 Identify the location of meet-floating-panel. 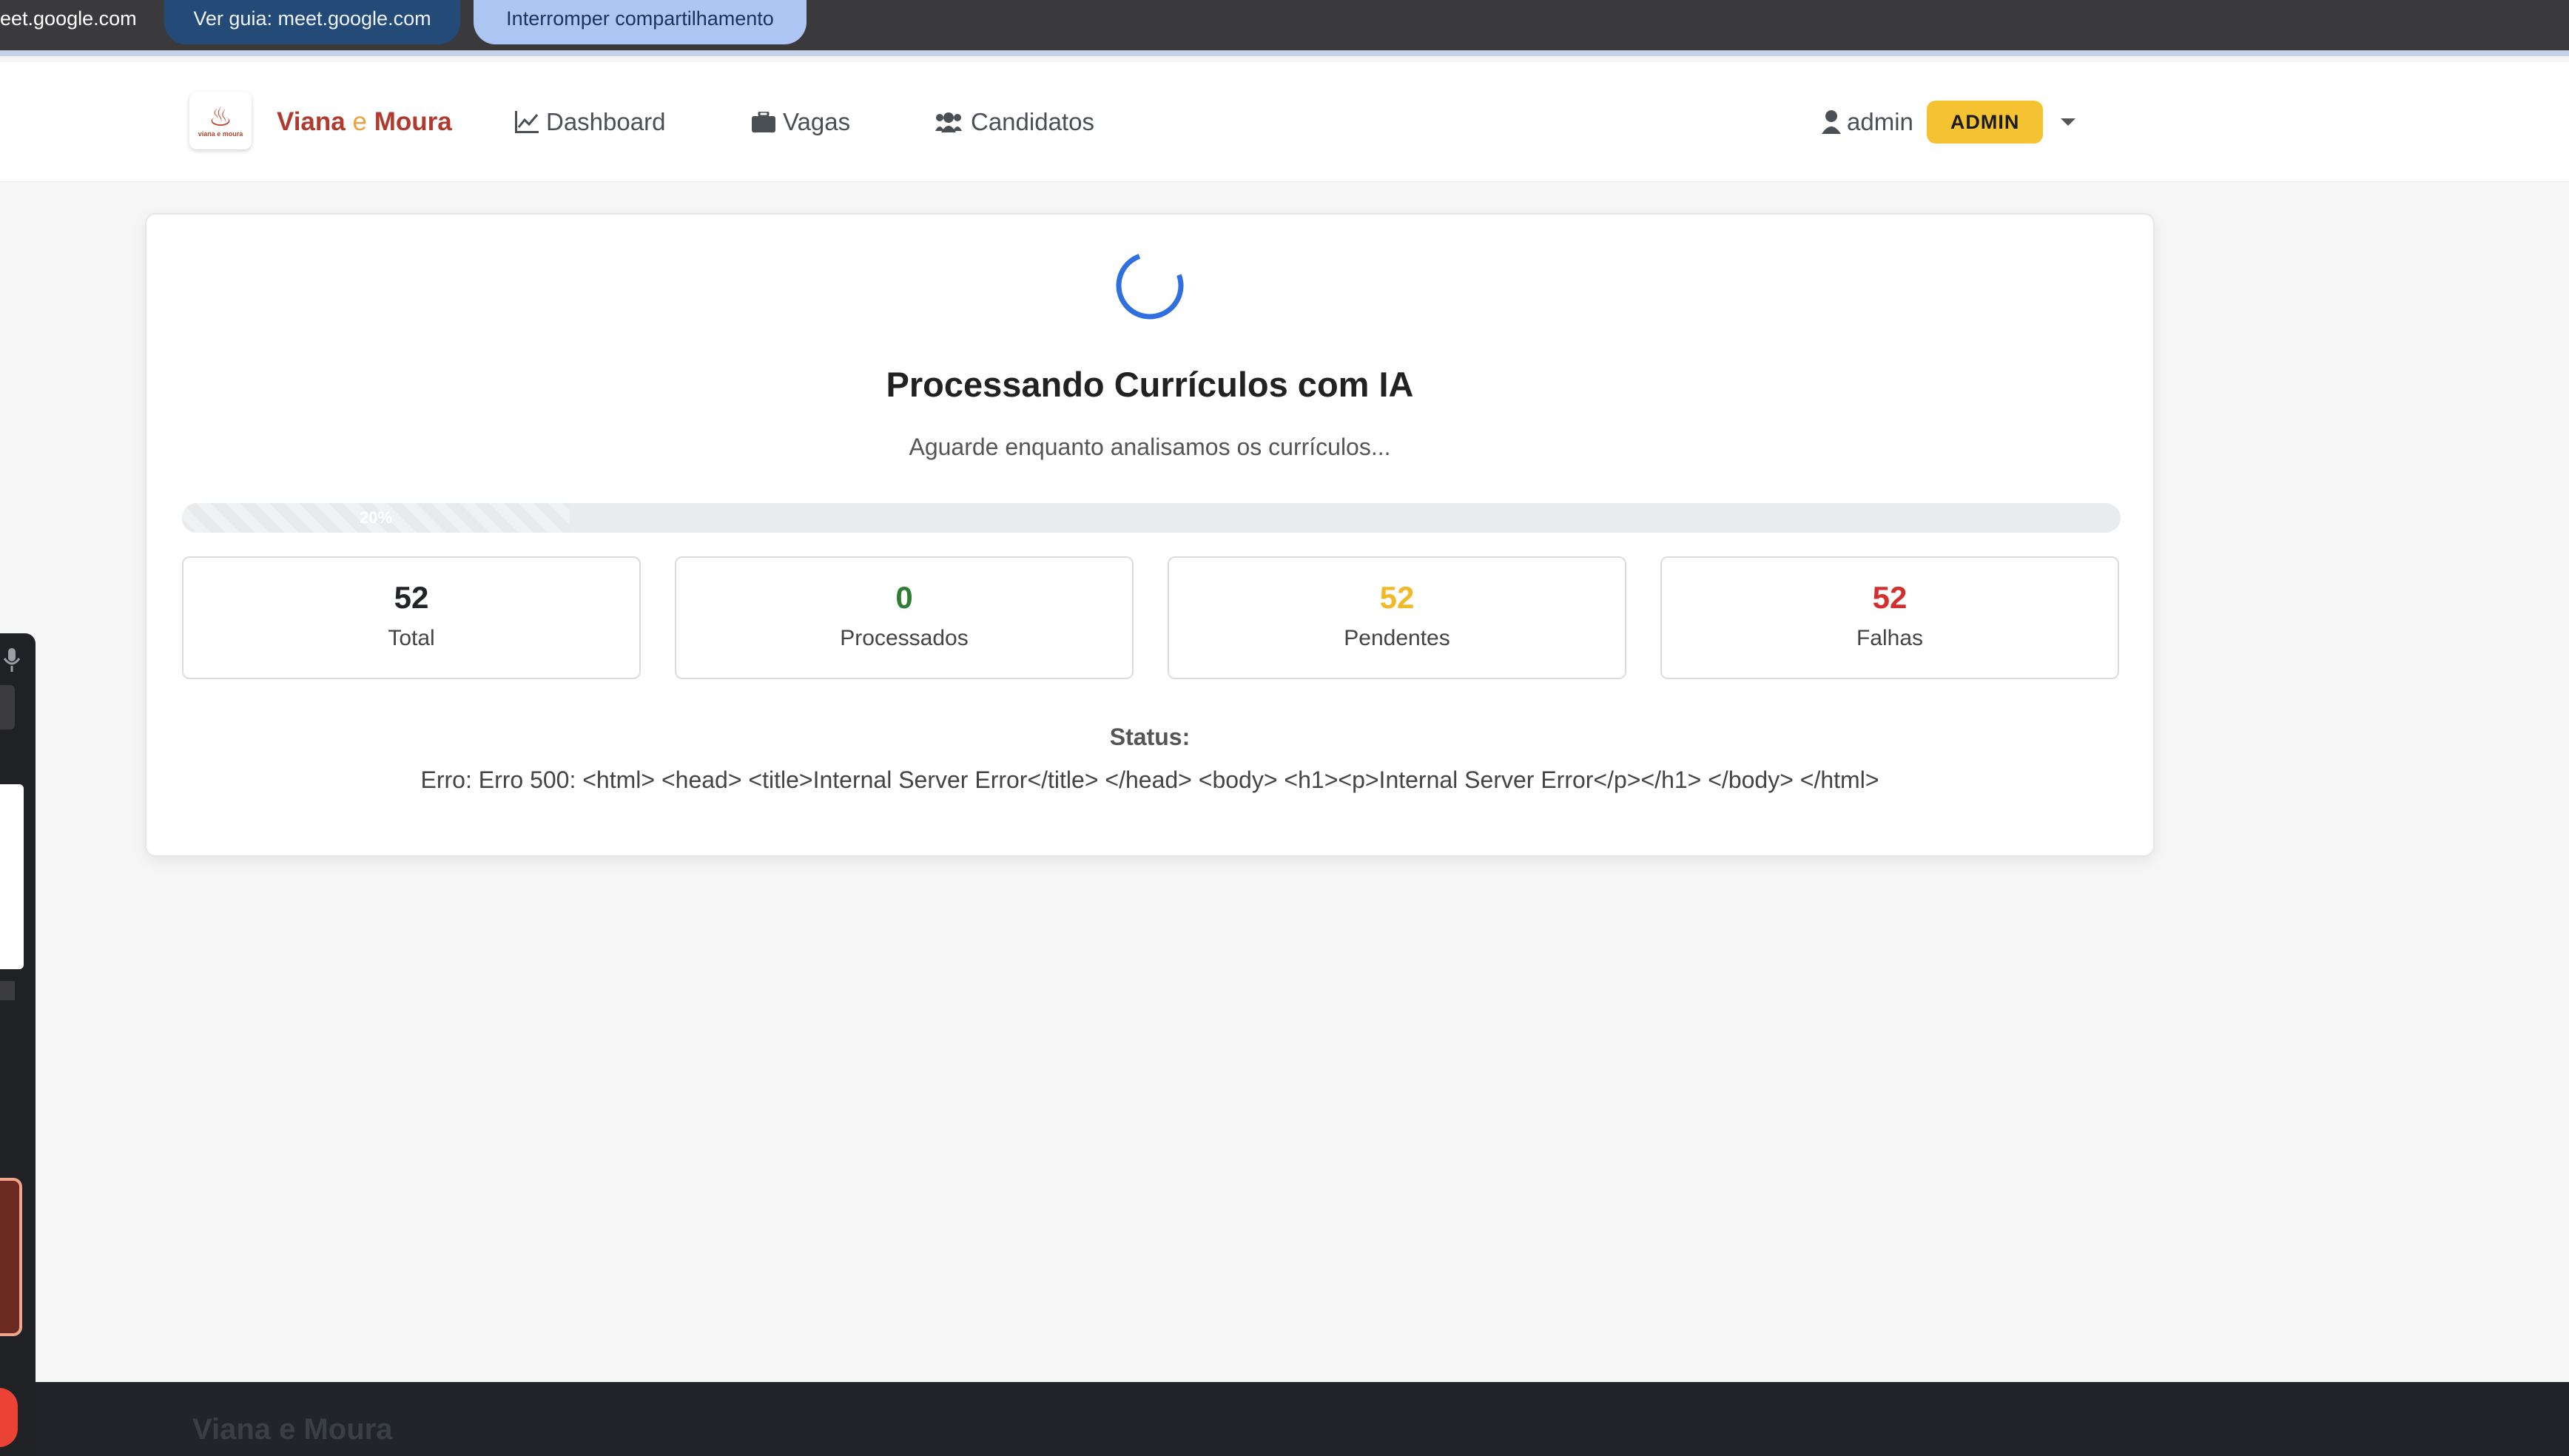
(18, 1044).